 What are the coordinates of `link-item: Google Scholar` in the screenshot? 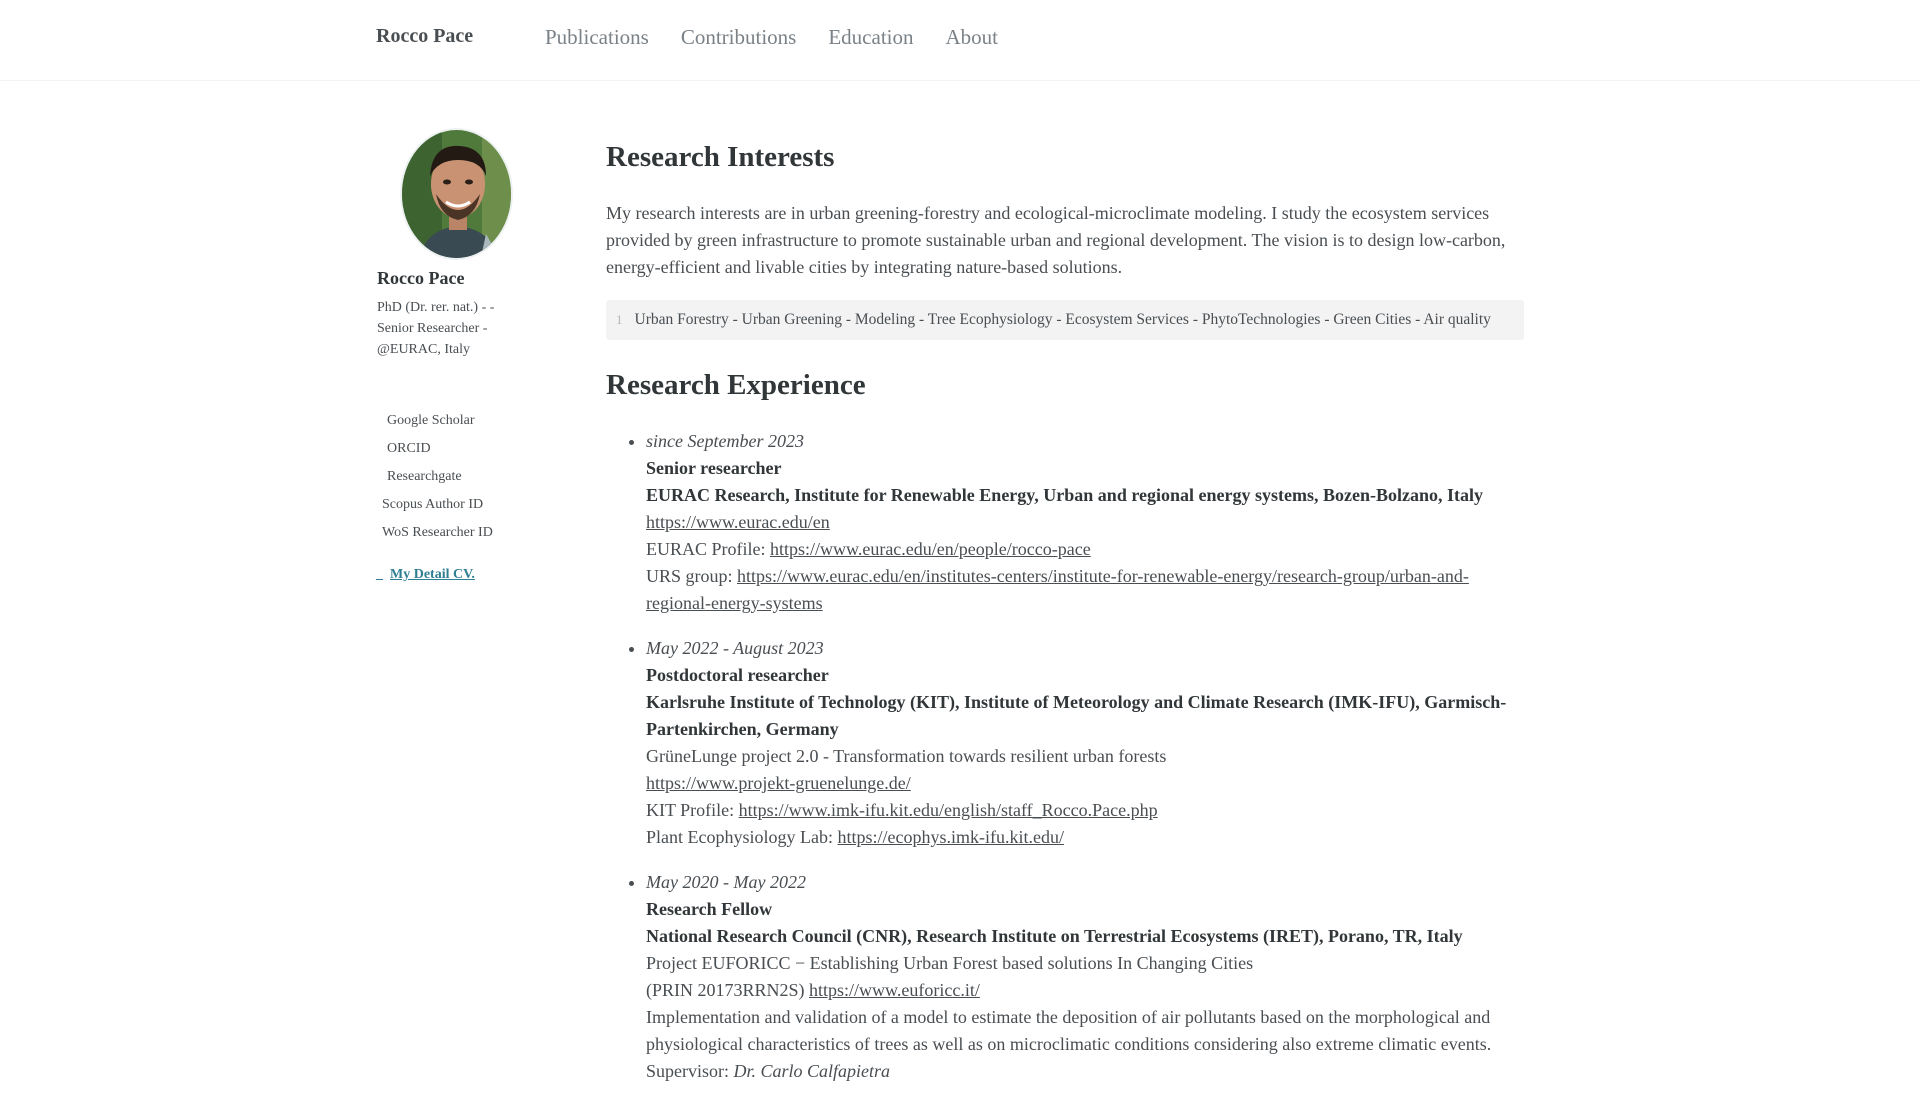 It's located at (434, 426).